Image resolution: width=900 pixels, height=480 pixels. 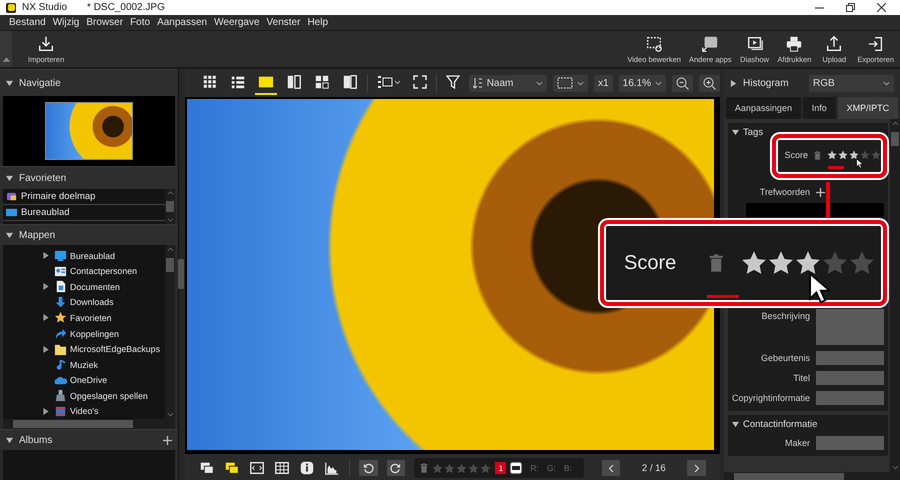 What do you see at coordinates (508, 83) in the screenshot?
I see `sort-dropdown: Naam` at bounding box center [508, 83].